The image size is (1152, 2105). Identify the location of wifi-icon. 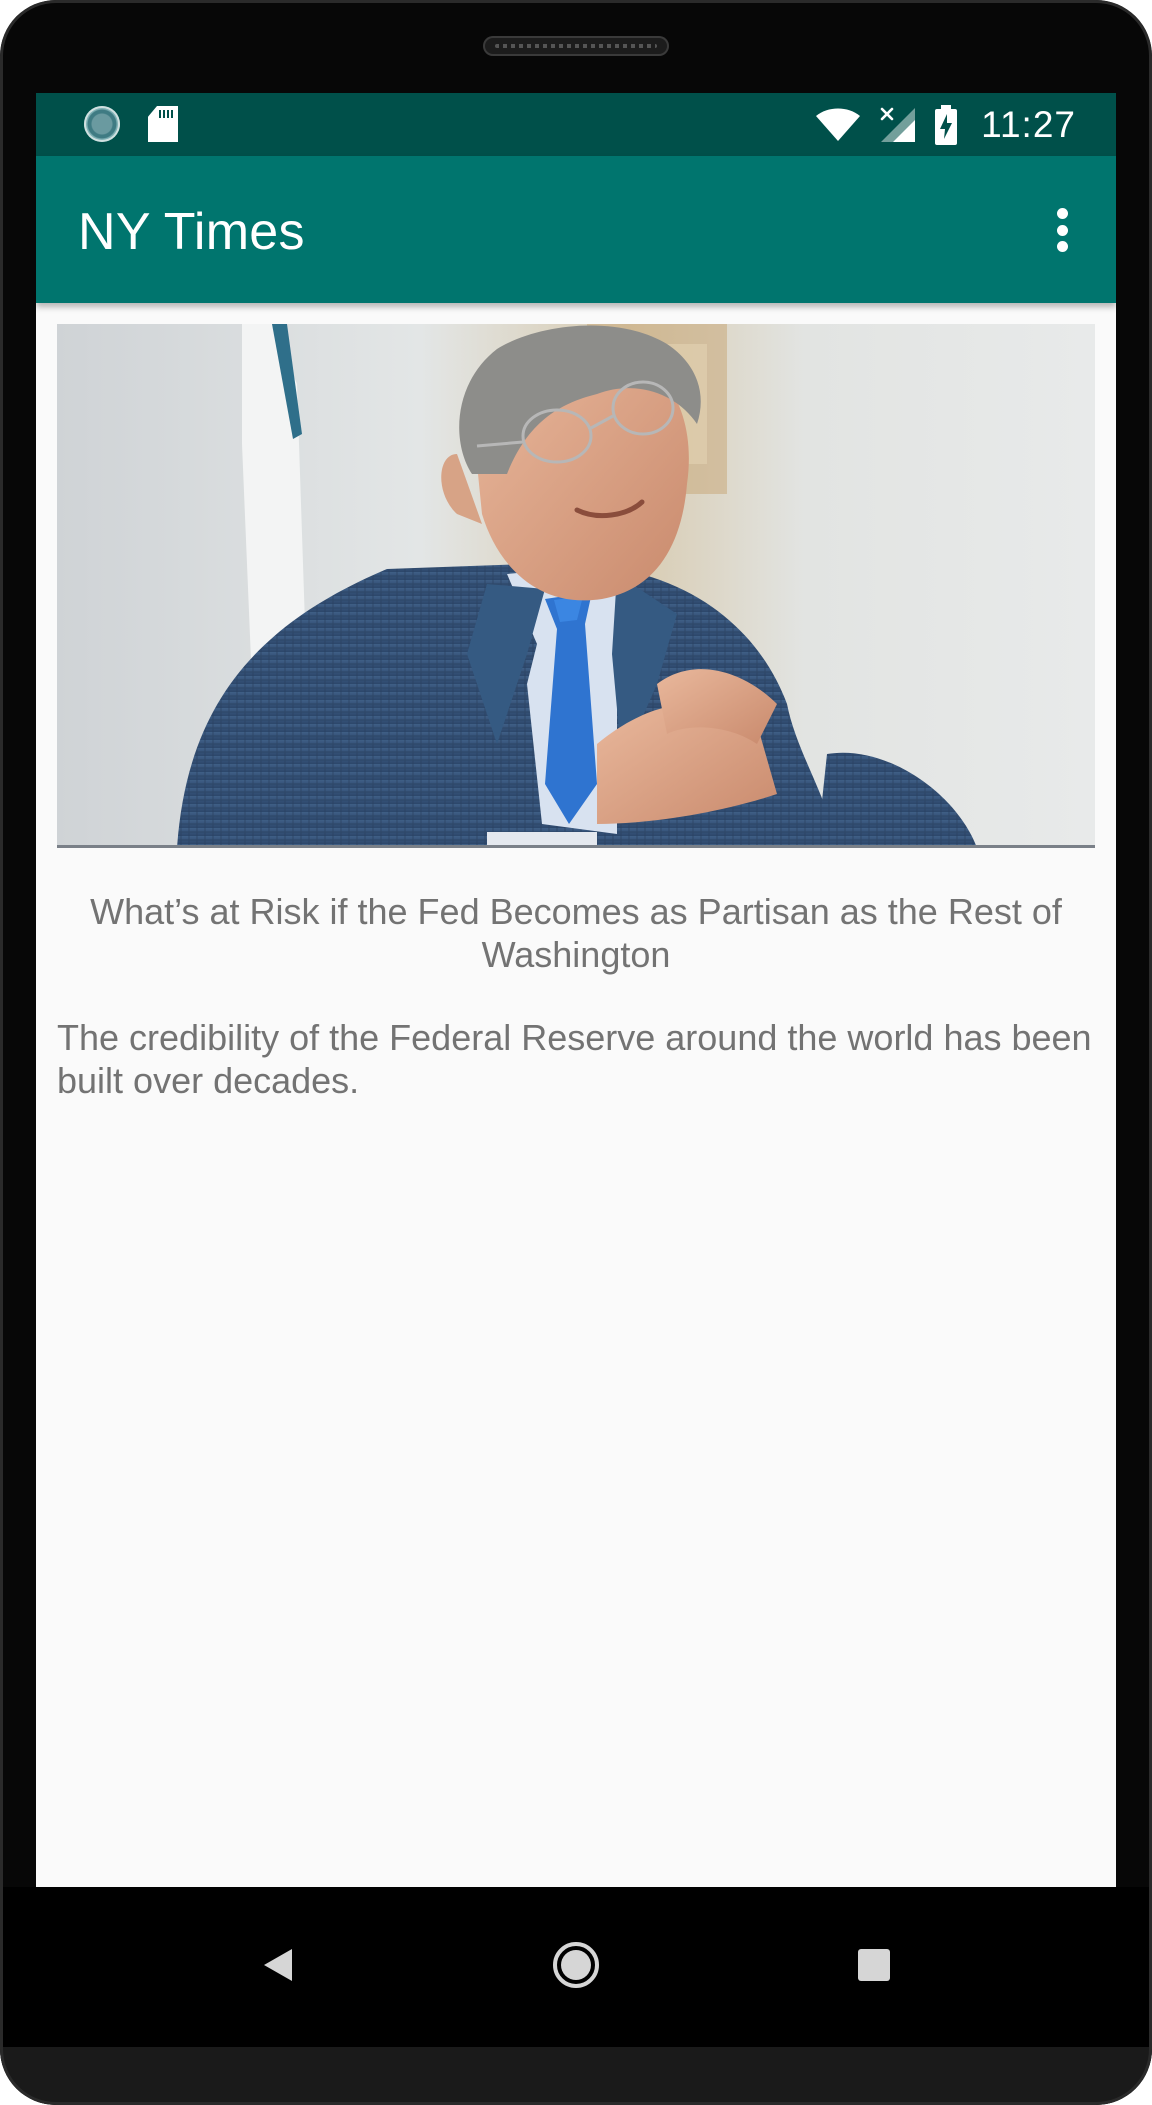
(838, 124).